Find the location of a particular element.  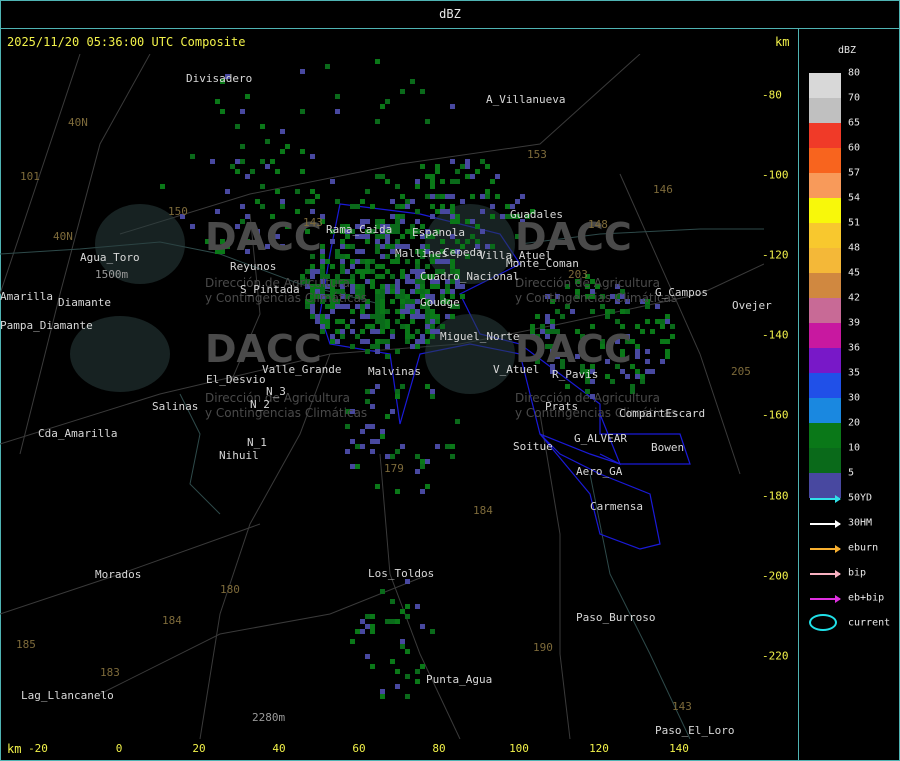

place-label: Ovejer is located at coordinates (752, 305).